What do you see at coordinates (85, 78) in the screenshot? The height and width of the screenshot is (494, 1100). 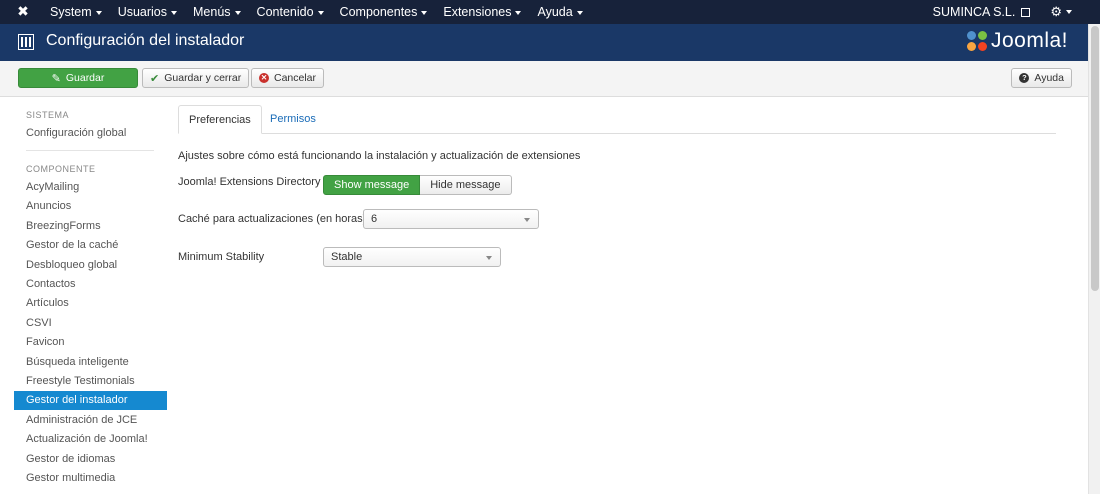 I see `save-button-label: Guardar` at bounding box center [85, 78].